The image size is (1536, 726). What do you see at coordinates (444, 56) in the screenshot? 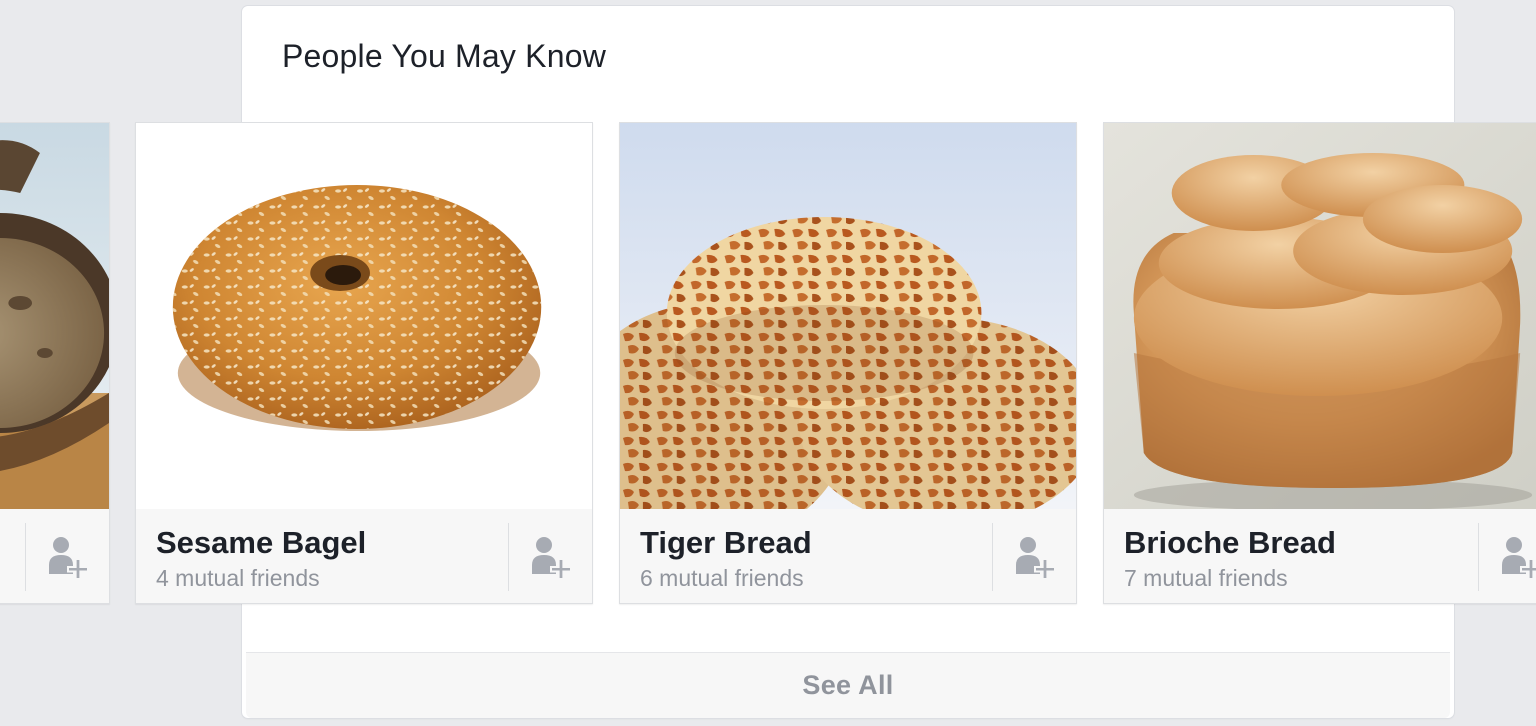
I see `section-title: People You May Know` at bounding box center [444, 56].